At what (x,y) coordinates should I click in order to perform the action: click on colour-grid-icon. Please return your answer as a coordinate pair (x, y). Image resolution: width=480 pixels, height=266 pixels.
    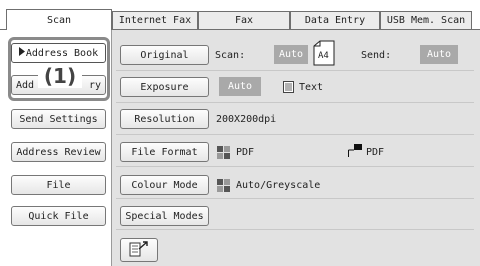
    Looking at the image, I should click on (223, 185).